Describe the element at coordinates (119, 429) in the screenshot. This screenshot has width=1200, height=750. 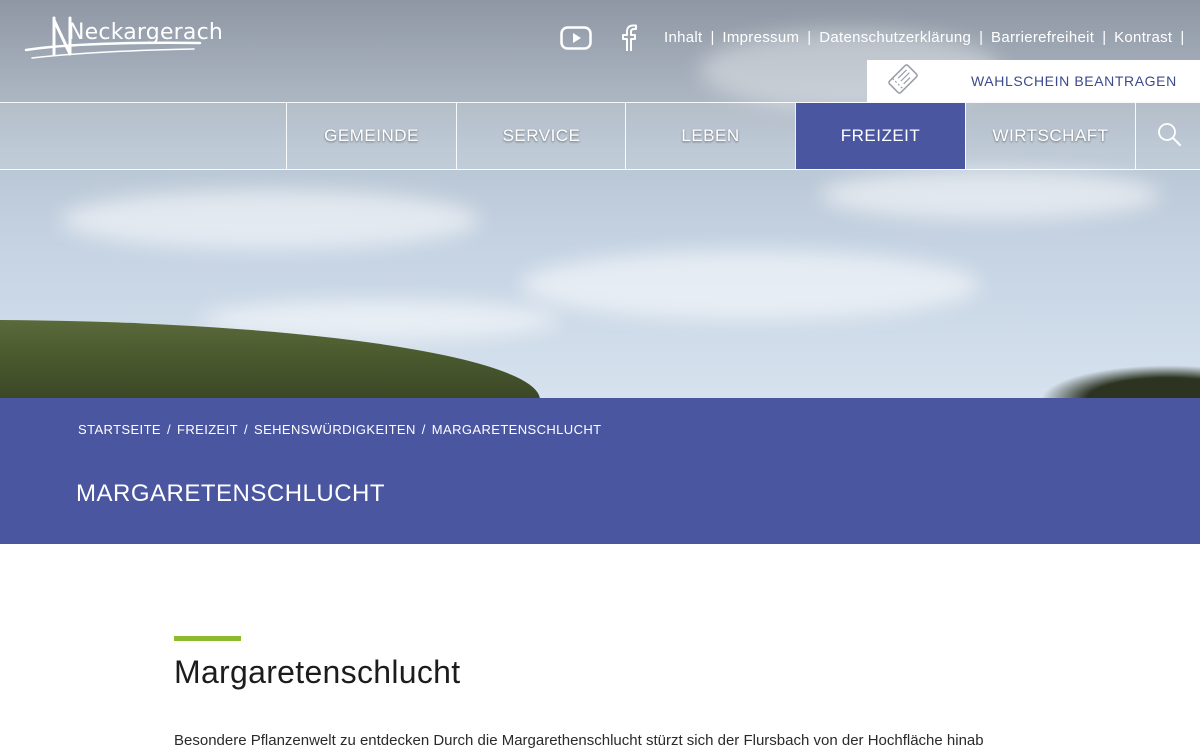
I see `breadcrumb-startseite: STARTSEITE` at that location.